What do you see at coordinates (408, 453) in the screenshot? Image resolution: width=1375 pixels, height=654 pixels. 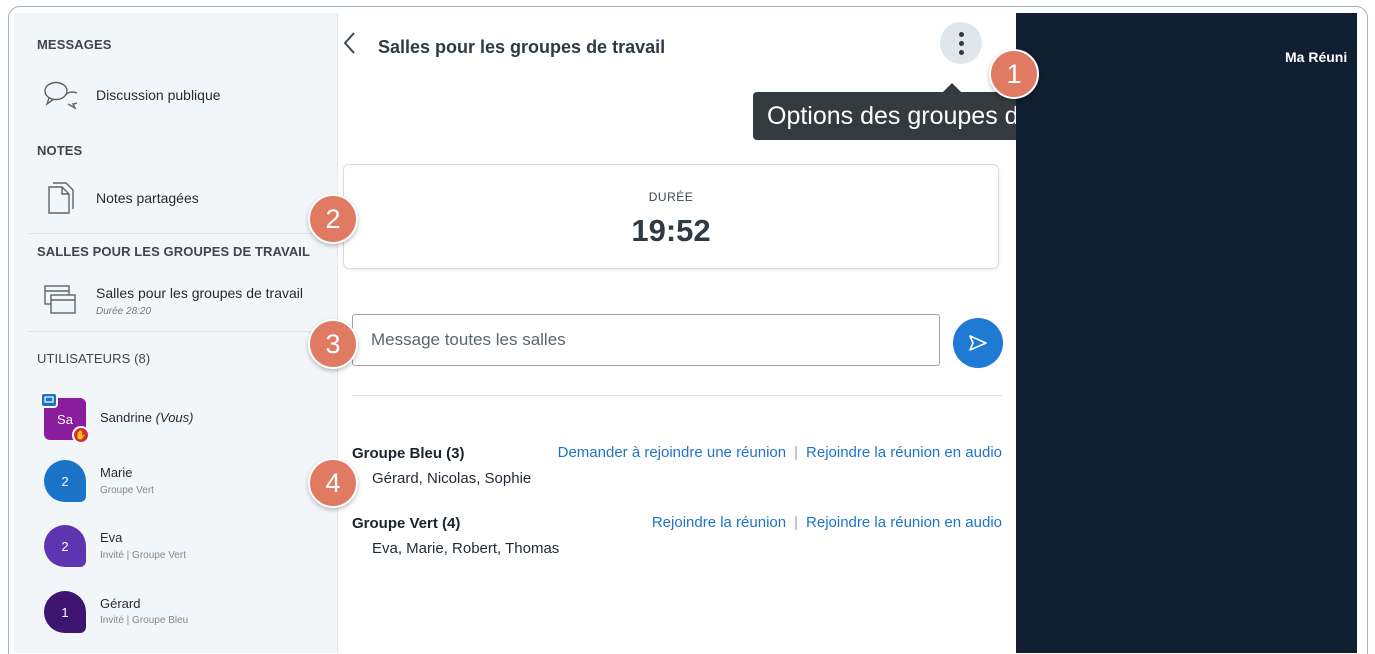 I see `group-name: Groupe Bleu (3)` at bounding box center [408, 453].